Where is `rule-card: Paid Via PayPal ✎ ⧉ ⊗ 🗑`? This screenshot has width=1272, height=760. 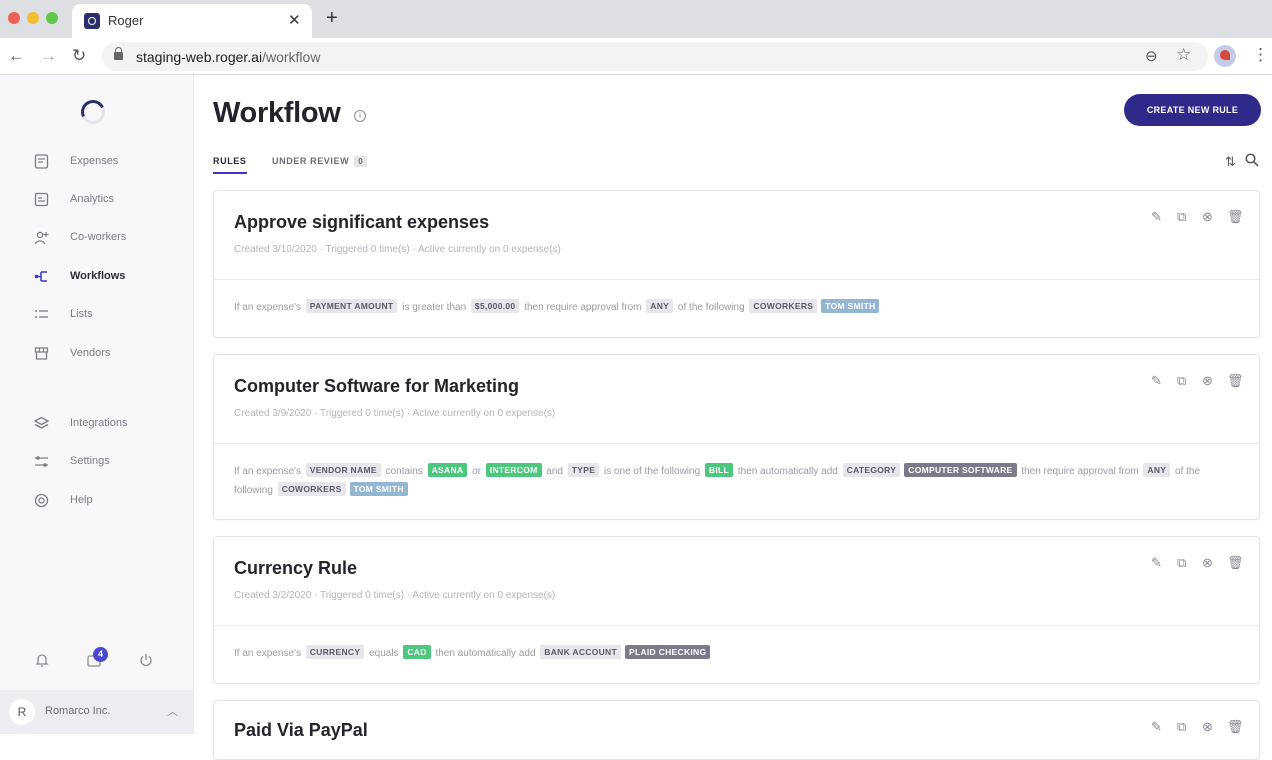
rule-card: Paid Via PayPal ✎ ⧉ ⊗ 🗑 is located at coordinates (736, 730).